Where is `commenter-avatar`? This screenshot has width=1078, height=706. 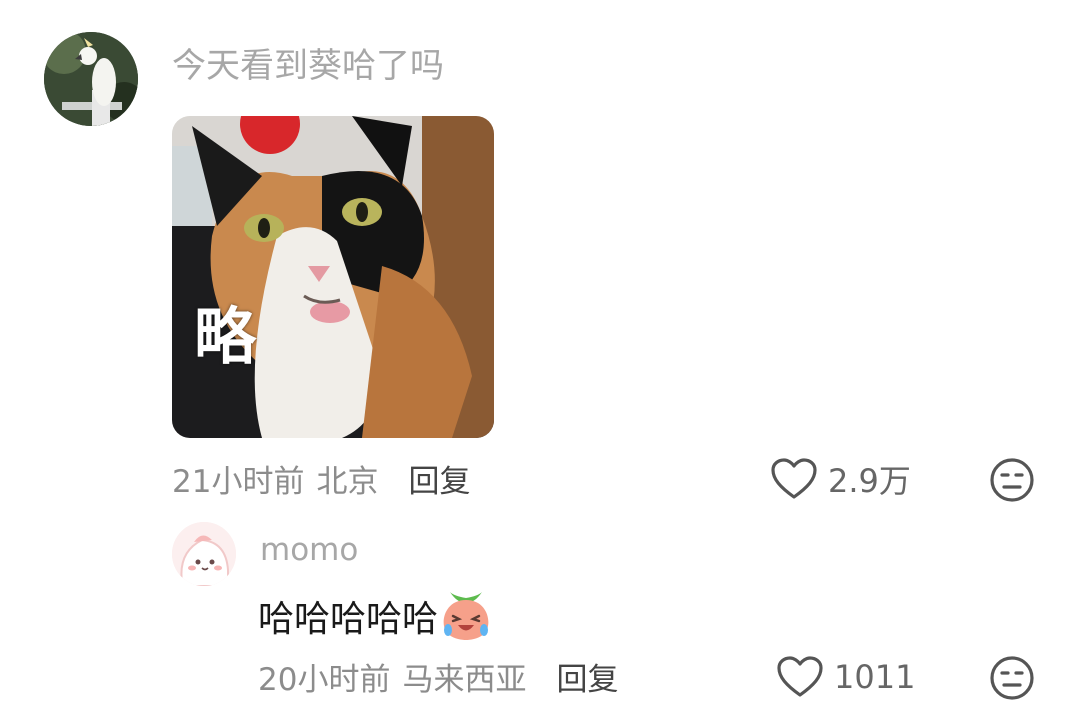 commenter-avatar is located at coordinates (91, 79).